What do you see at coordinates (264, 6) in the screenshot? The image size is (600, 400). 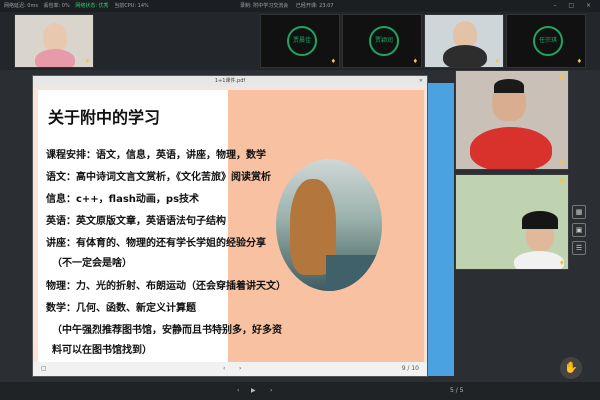 I see `recording-title: 录制: 附中学习交流会` at bounding box center [264, 6].